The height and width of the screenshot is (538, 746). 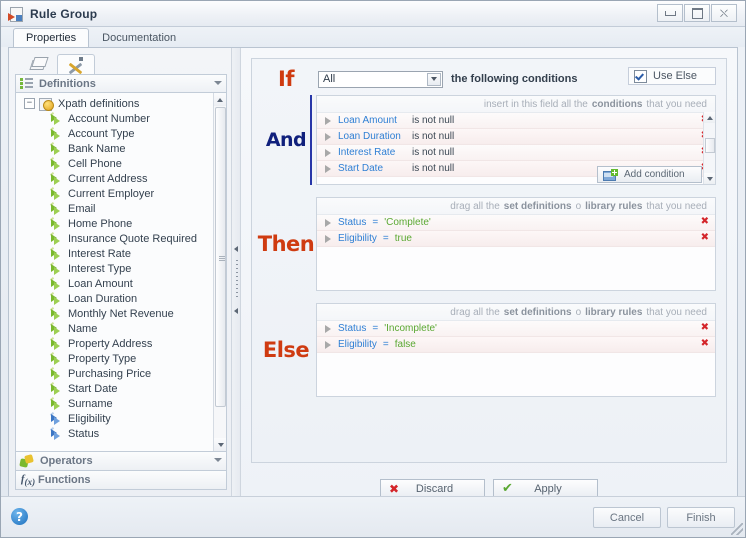 What do you see at coordinates (380, 79) in the screenshot?
I see `match-mode-select: All` at bounding box center [380, 79].